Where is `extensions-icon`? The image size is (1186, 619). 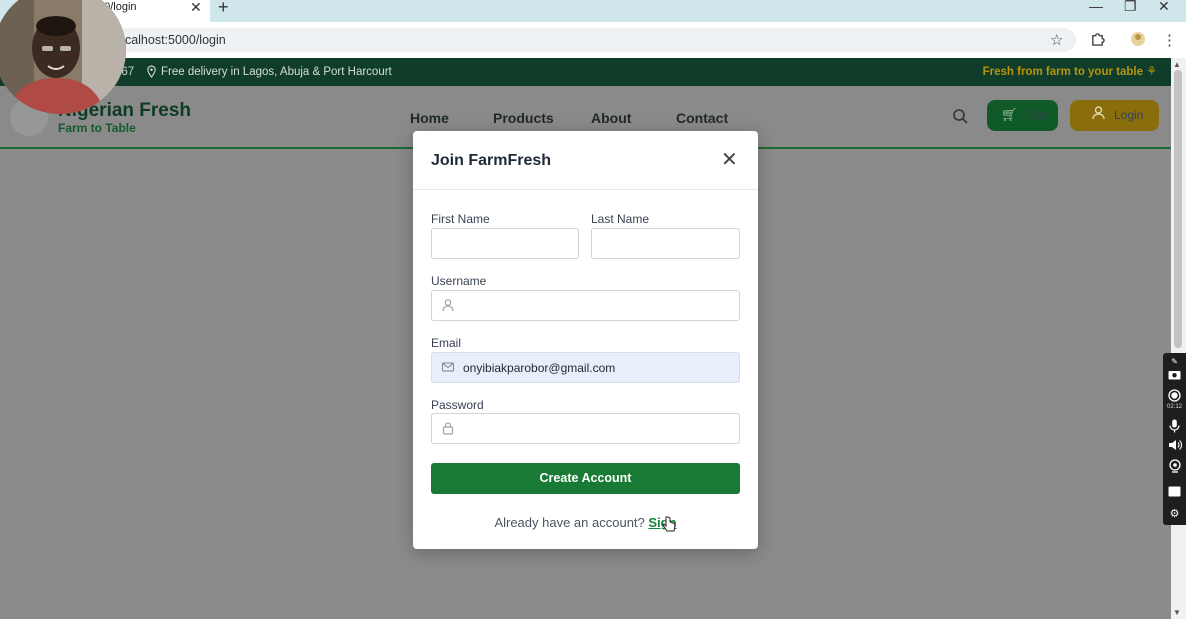
extensions-icon is located at coordinates (1097, 40).